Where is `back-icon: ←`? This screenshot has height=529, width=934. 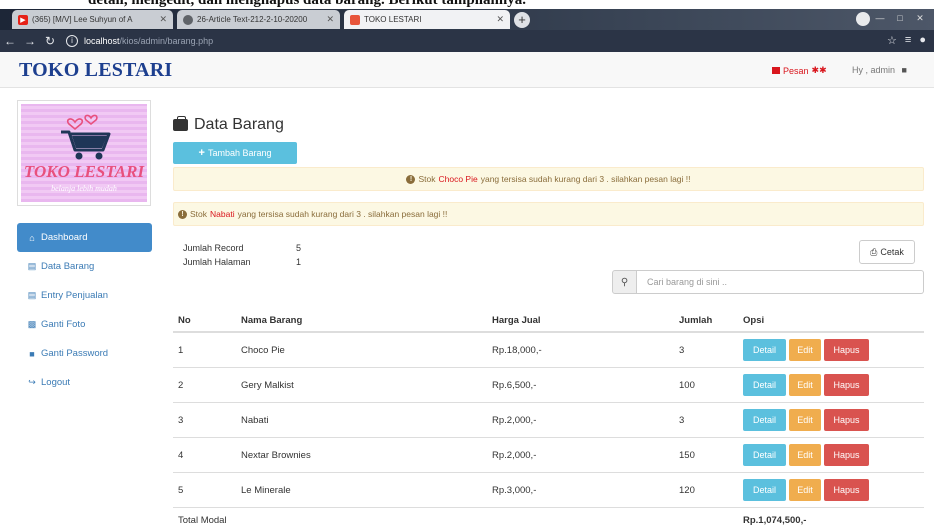
back-icon: ← is located at coordinates (10, 41).